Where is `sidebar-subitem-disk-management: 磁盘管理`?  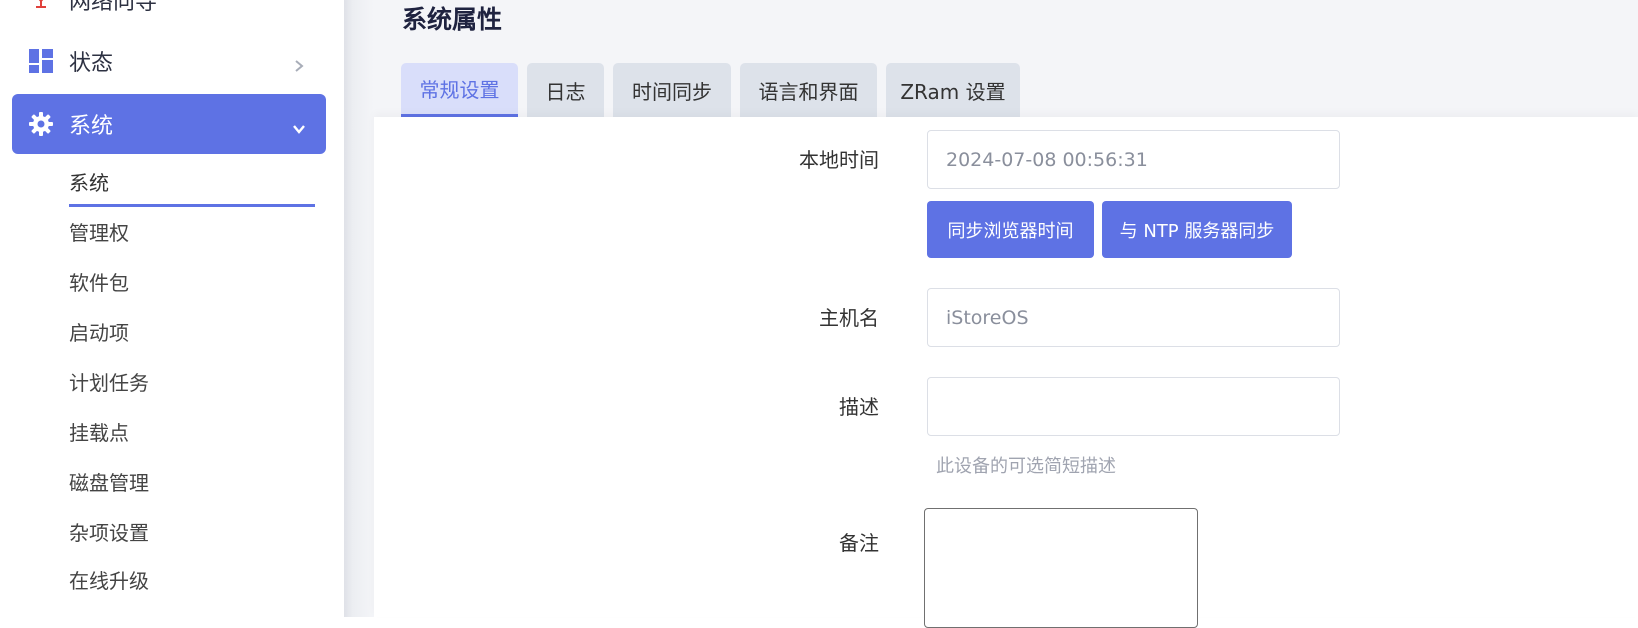
sidebar-subitem-disk-management: 磁盘管理 is located at coordinates (109, 483).